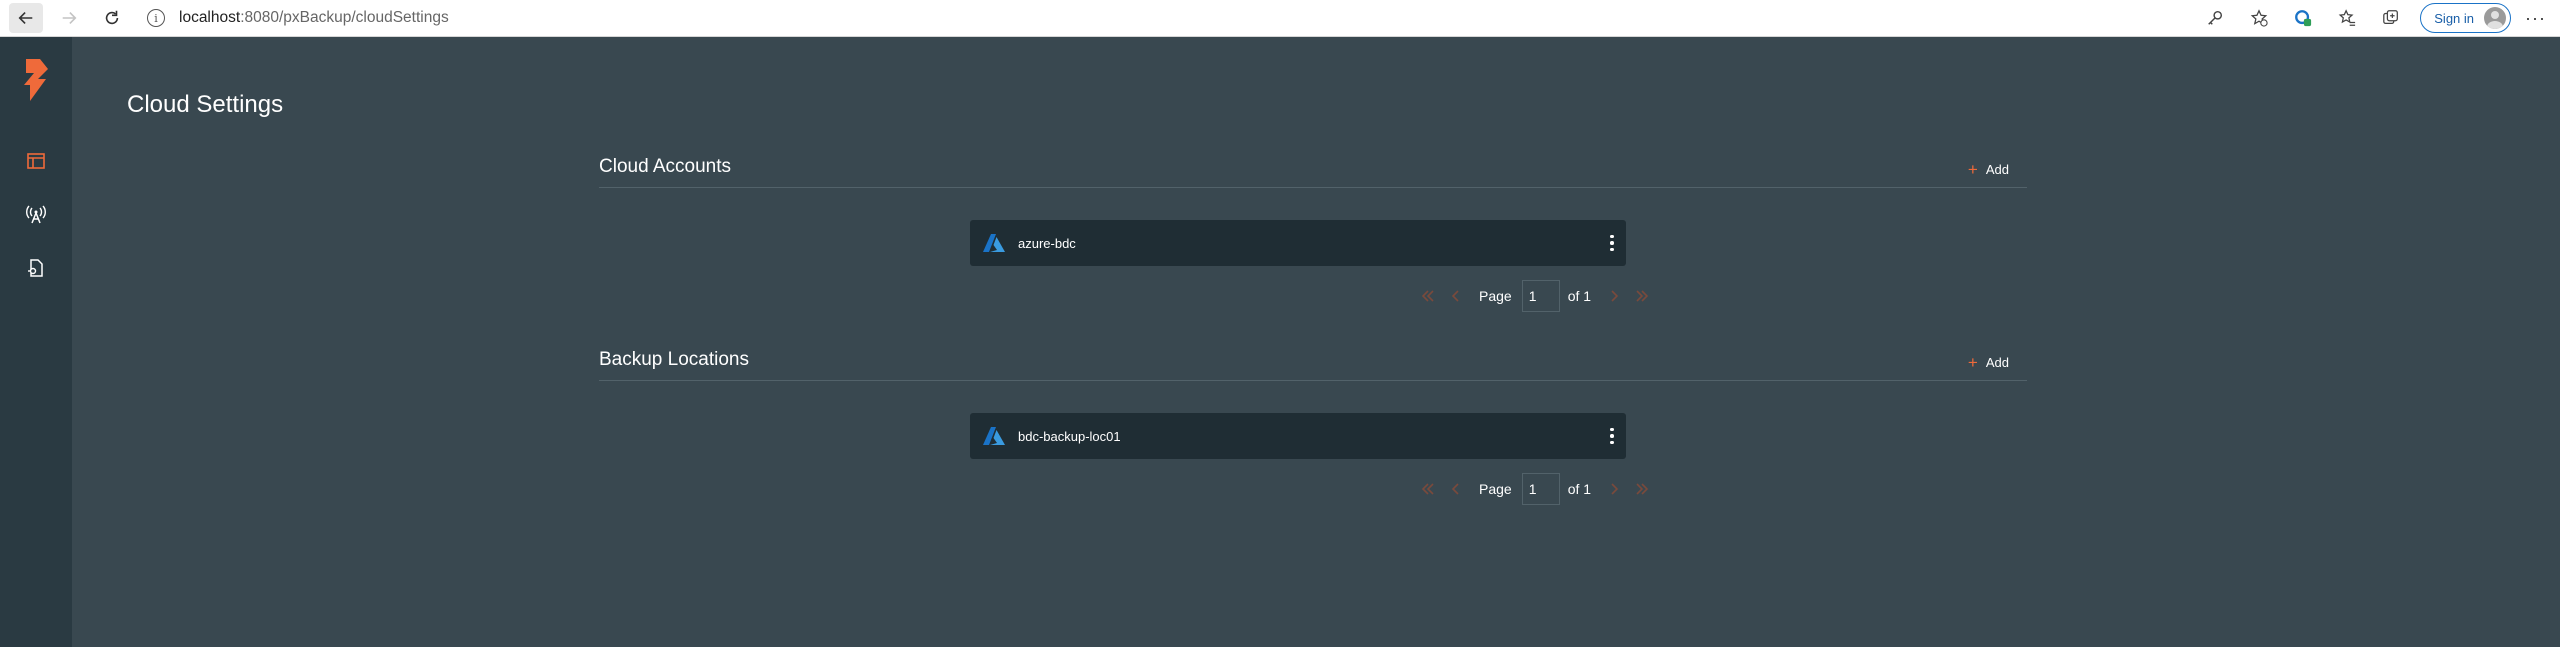 The height and width of the screenshot is (647, 2560). What do you see at coordinates (1313, 361) in the screenshot?
I see `backup-locations-header: Backup Locations + Add` at bounding box center [1313, 361].